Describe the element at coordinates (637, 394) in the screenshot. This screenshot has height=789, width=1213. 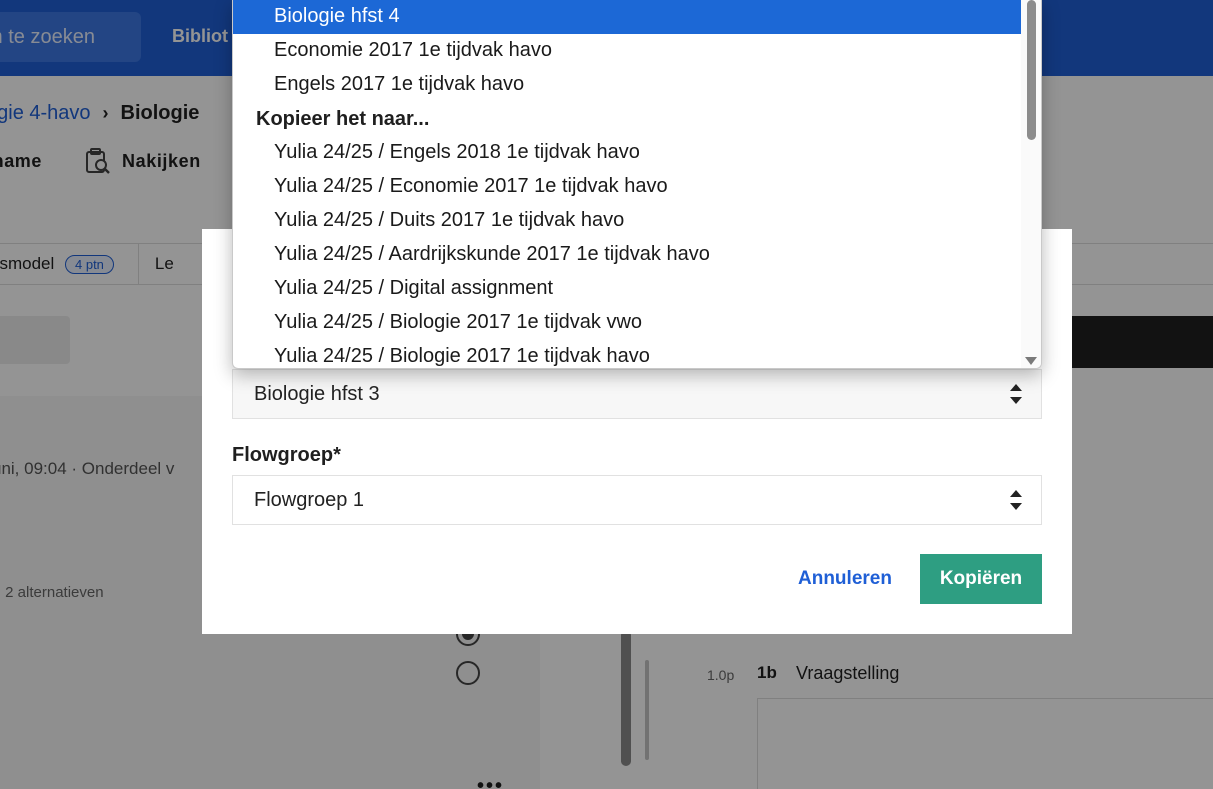
I see `destination-select: Biologie hfst 3` at that location.